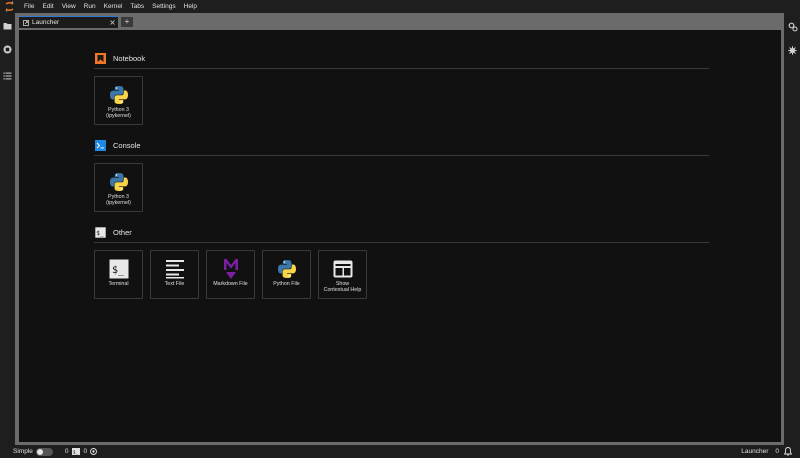  I want to click on card-label: Text File, so click(174, 284).